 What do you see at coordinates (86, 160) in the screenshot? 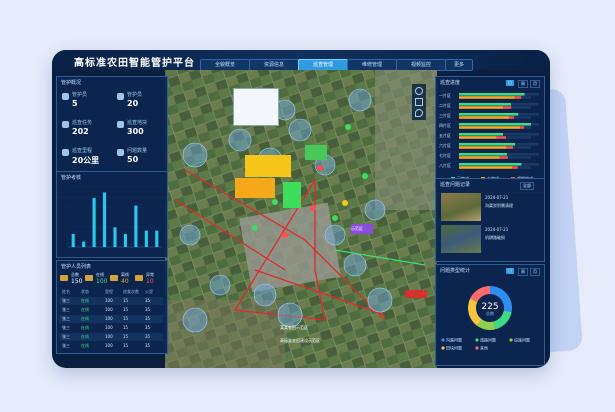
I see `stat-value: 20公里` at bounding box center [86, 160].